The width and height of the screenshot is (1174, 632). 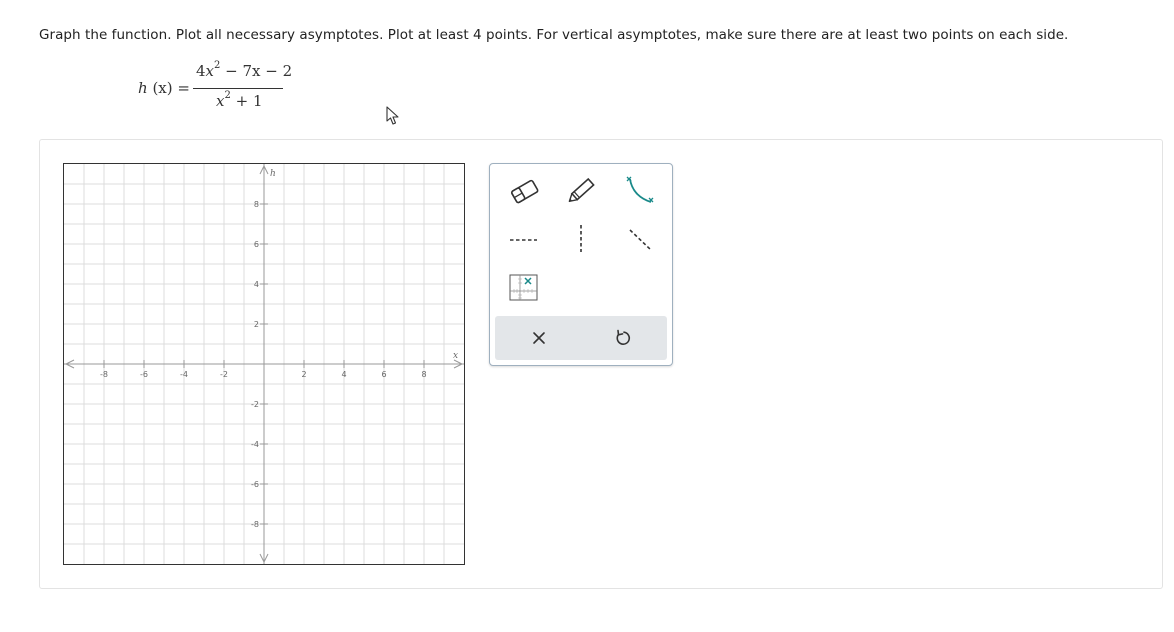 I want to click on formula-lhs: h (x) =, so click(x=164, y=88).